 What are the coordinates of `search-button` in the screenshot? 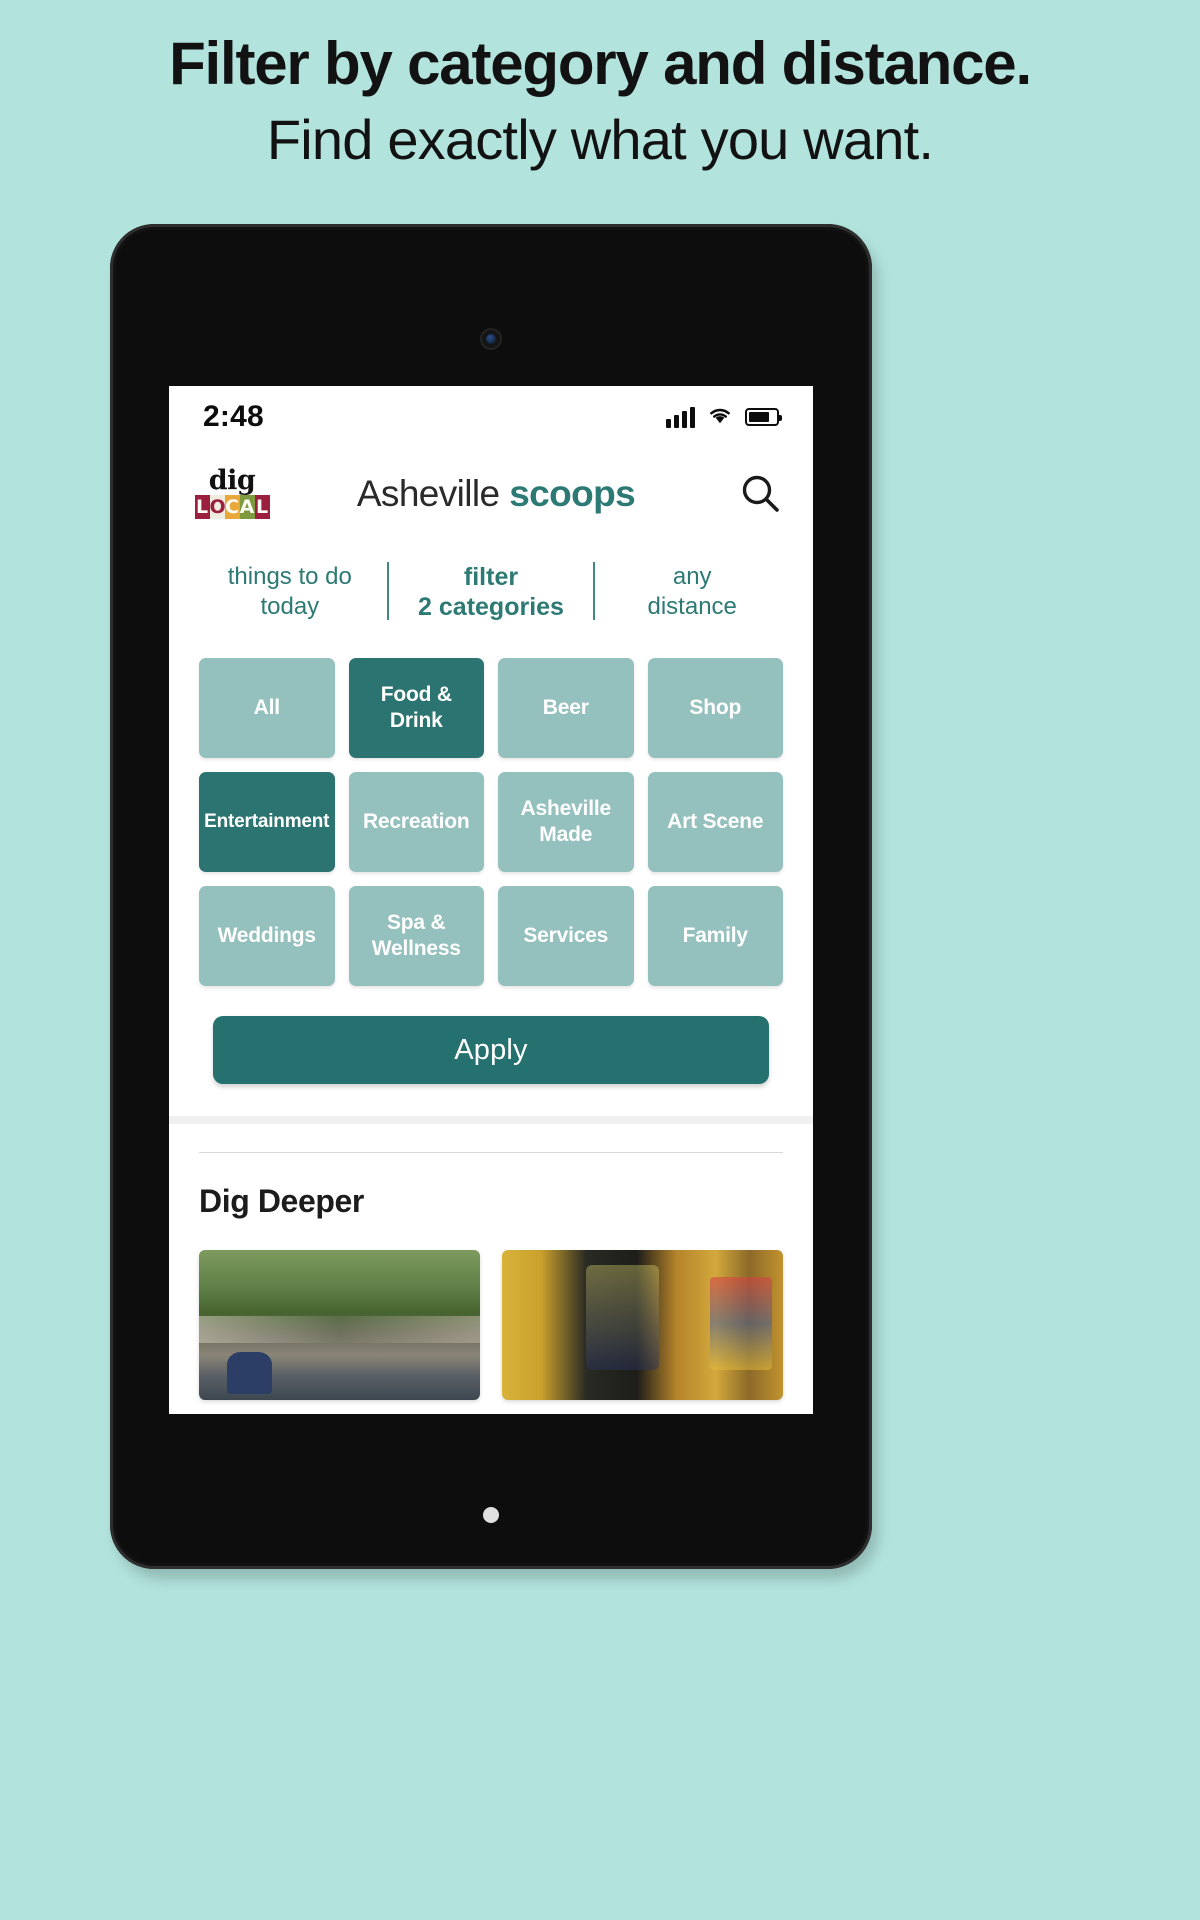 It's located at (755, 494).